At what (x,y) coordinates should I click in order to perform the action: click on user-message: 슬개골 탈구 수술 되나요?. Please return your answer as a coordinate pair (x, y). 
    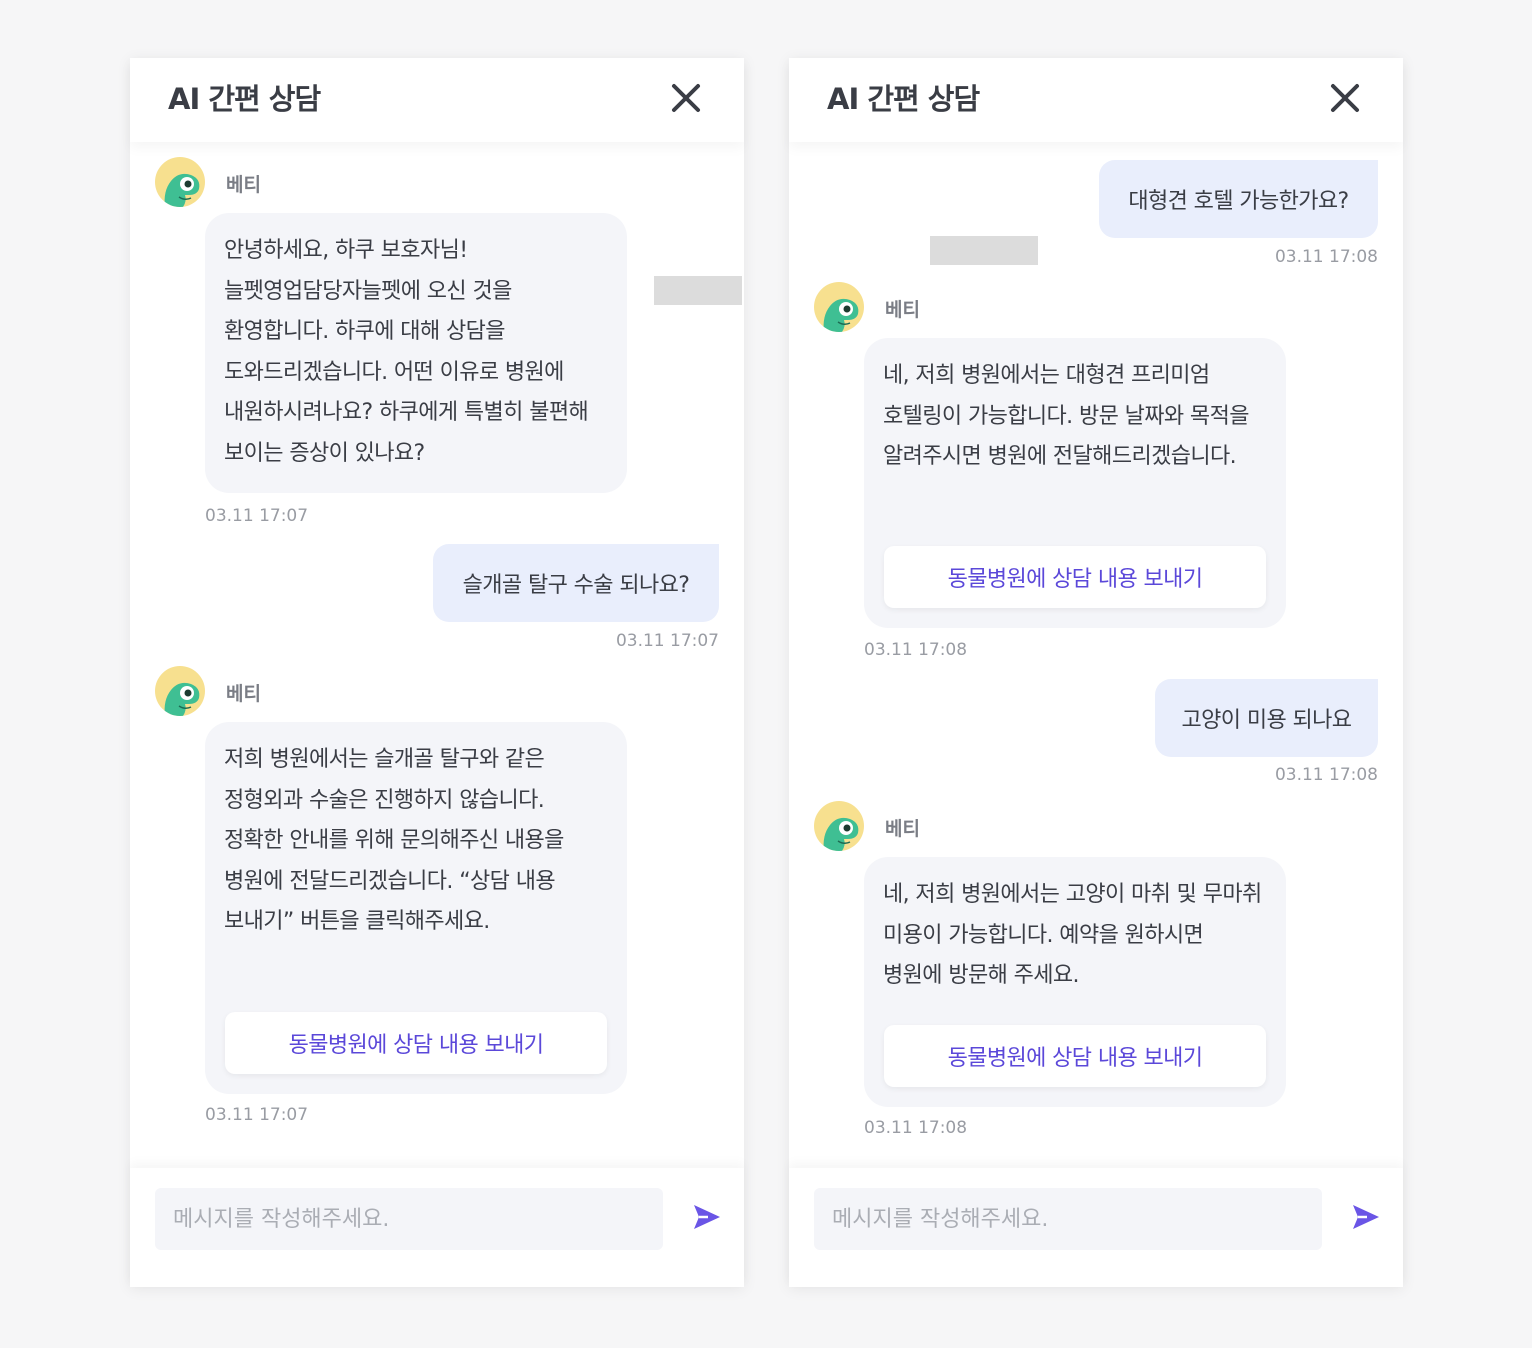
    Looking at the image, I should click on (576, 583).